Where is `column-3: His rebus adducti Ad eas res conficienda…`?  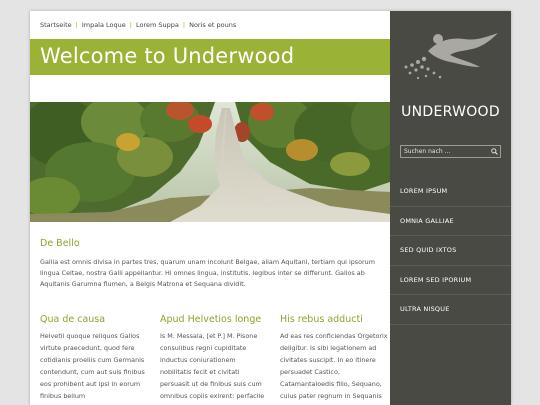
column-3: His rebus adducti Ad eas res conficienda… is located at coordinates (334, 358).